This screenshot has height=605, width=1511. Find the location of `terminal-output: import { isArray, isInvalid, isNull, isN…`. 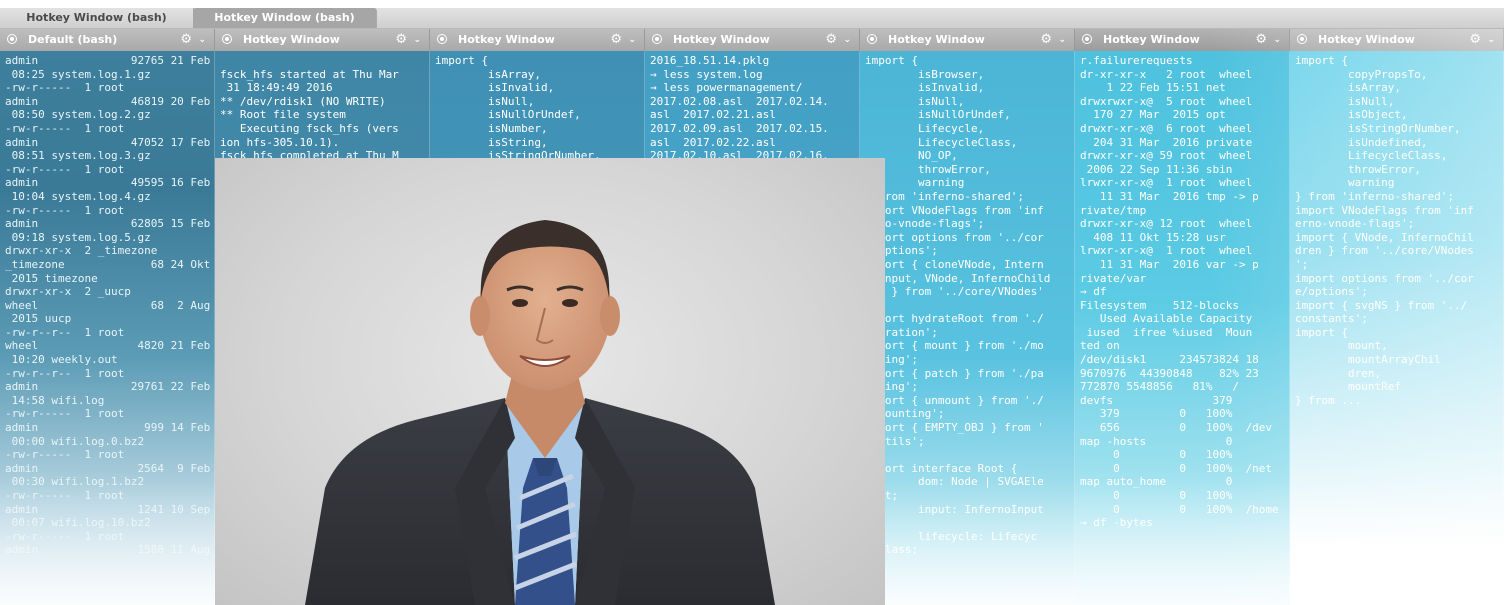

terminal-output: import { isArray, isInvalid, isNull, isN… is located at coordinates (518, 108).